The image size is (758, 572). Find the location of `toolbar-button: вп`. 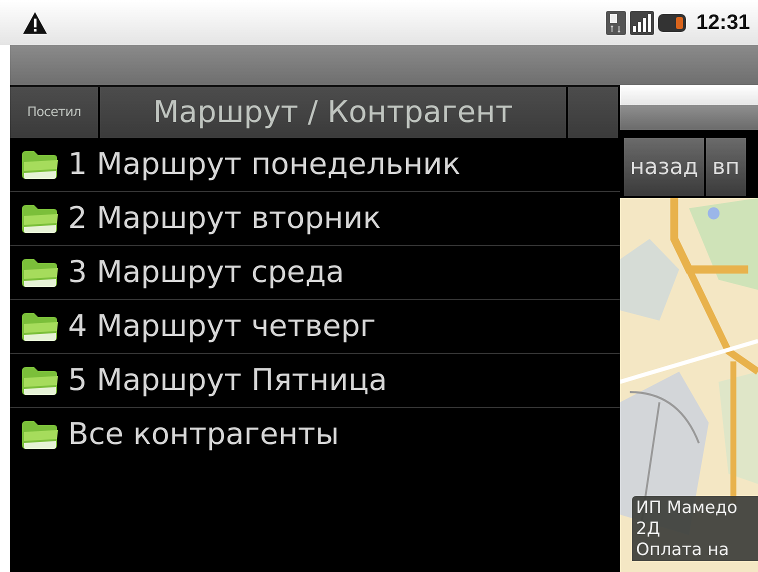

toolbar-button: вп is located at coordinates (726, 167).